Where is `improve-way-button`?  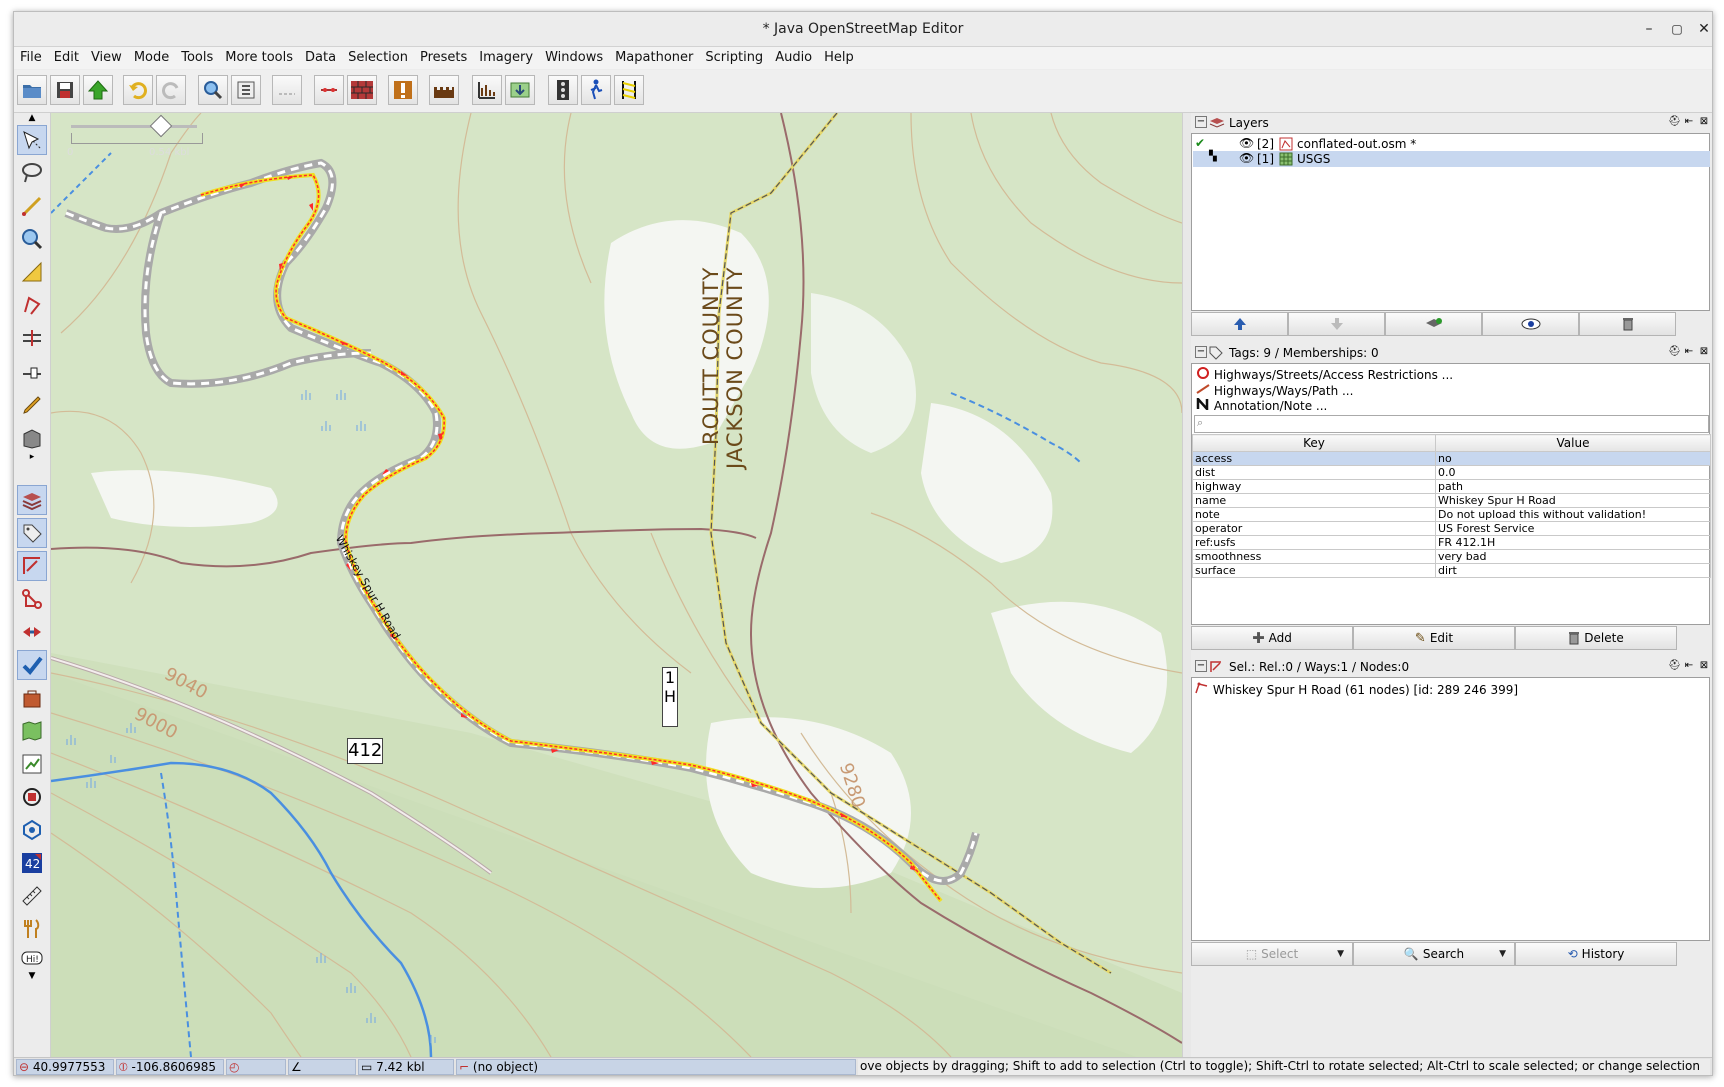 improve-way-button is located at coordinates (32, 305).